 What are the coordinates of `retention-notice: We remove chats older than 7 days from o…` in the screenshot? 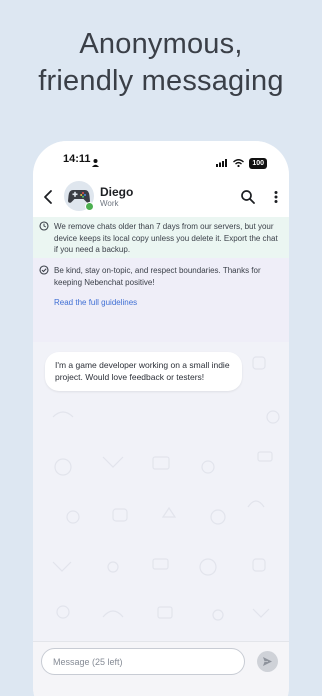 It's located at (161, 237).